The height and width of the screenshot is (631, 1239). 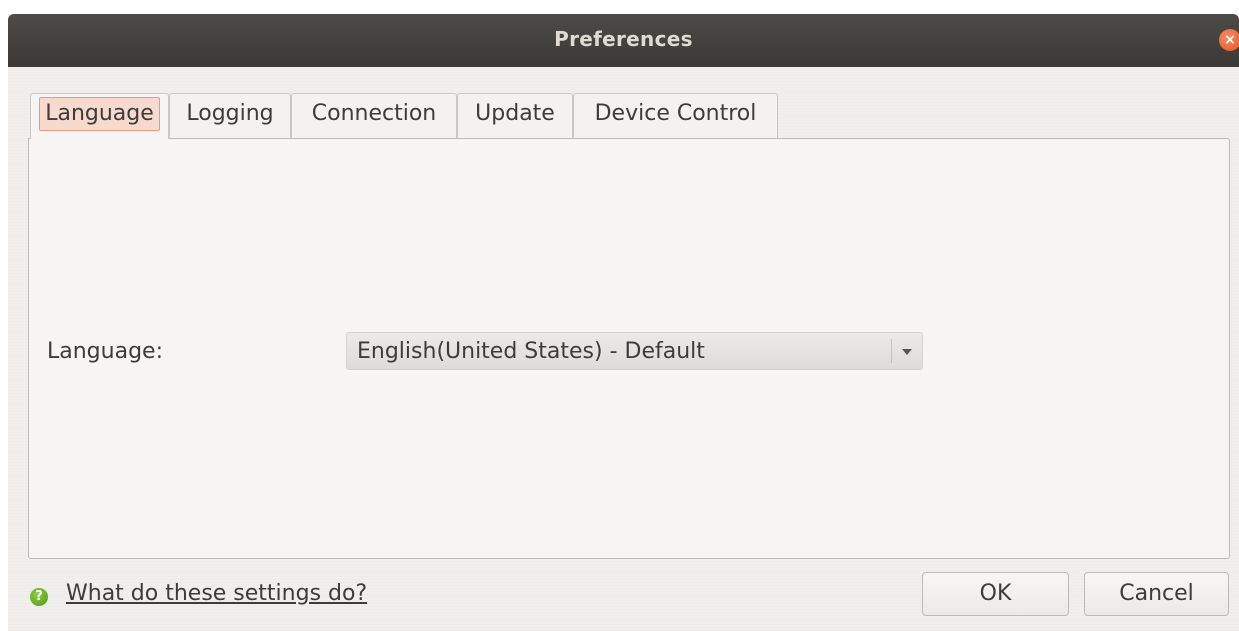 I want to click on language-select-value: English(United States) - Default, so click(x=531, y=351).